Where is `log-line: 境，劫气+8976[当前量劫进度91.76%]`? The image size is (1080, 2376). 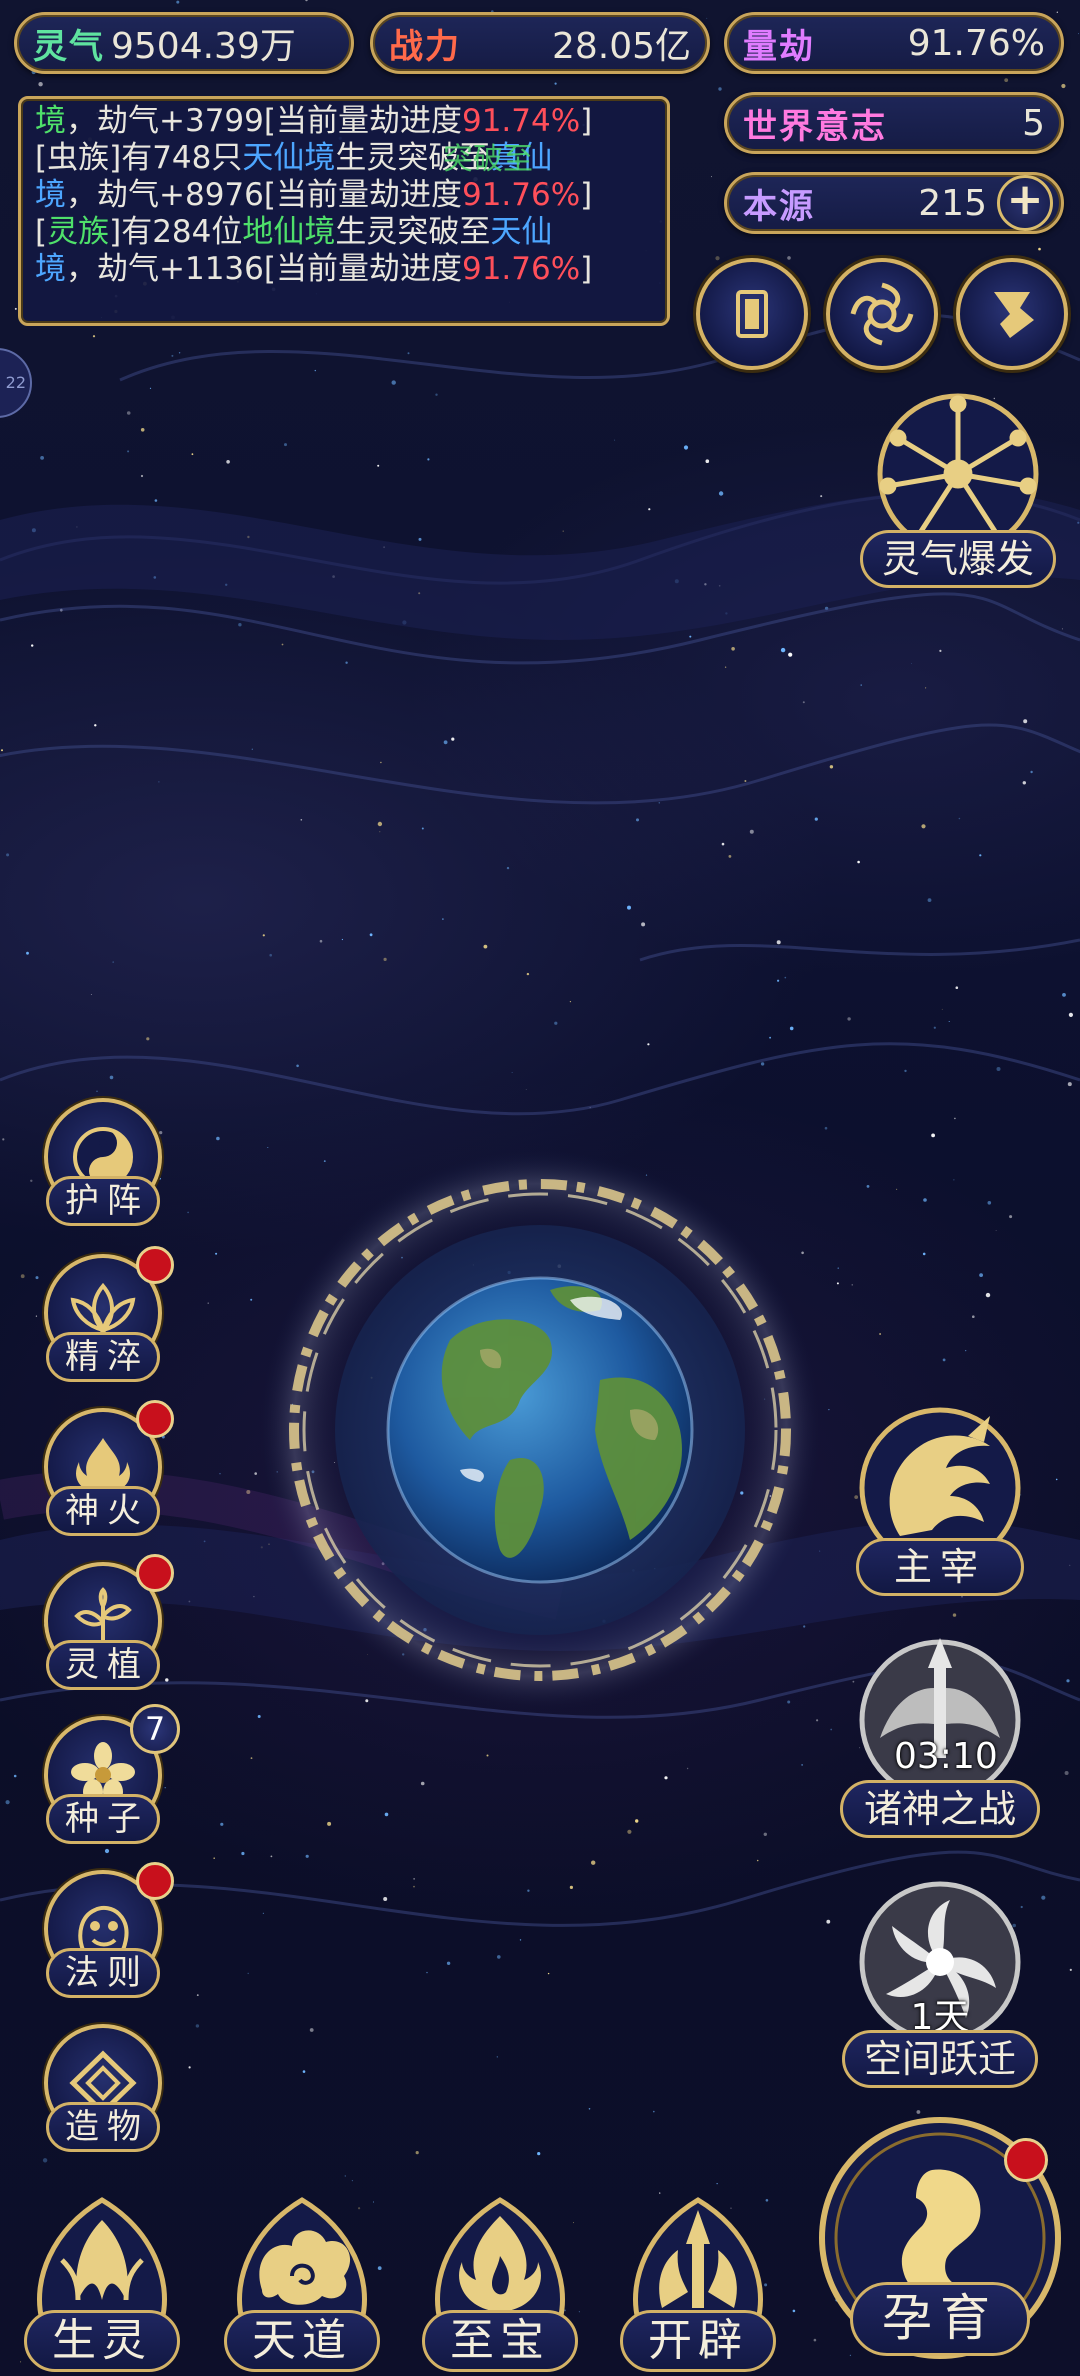 log-line: 境，劫气+8976[当前量劫进度91.76%] is located at coordinates (314, 195).